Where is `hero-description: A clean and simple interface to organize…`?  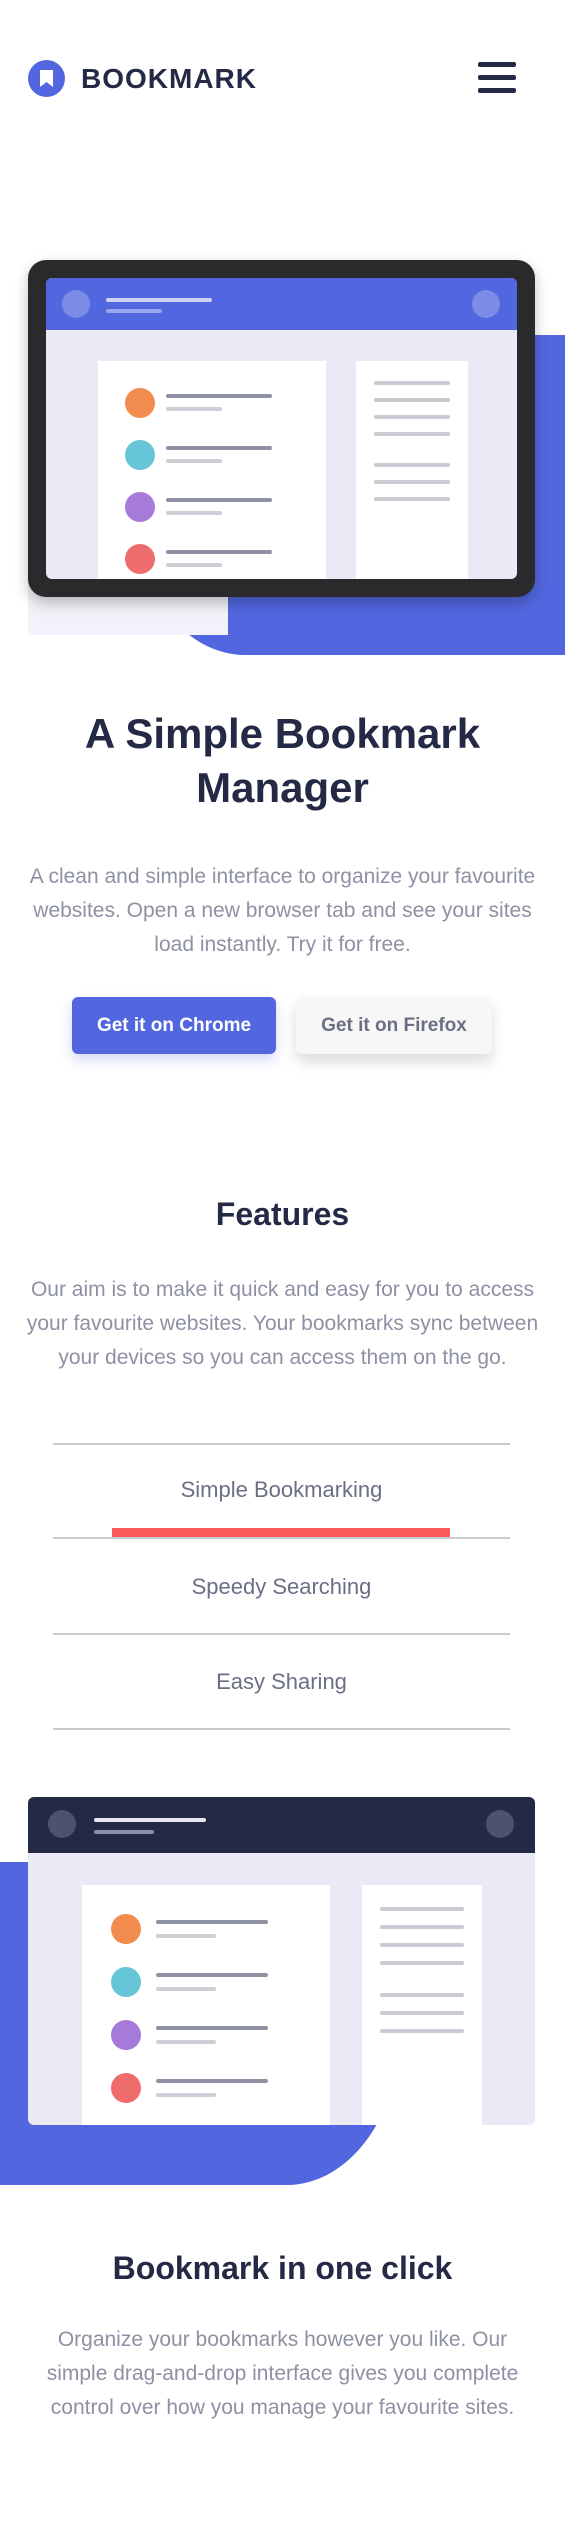 hero-description: A clean and simple interface to organize… is located at coordinates (282, 910).